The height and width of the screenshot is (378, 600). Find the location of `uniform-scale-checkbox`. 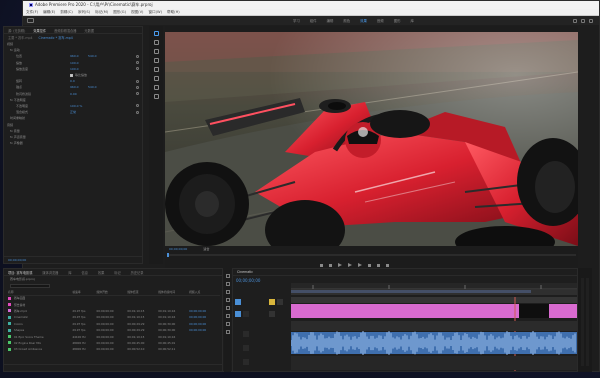

uniform-scale-checkbox is located at coordinates (71, 75).